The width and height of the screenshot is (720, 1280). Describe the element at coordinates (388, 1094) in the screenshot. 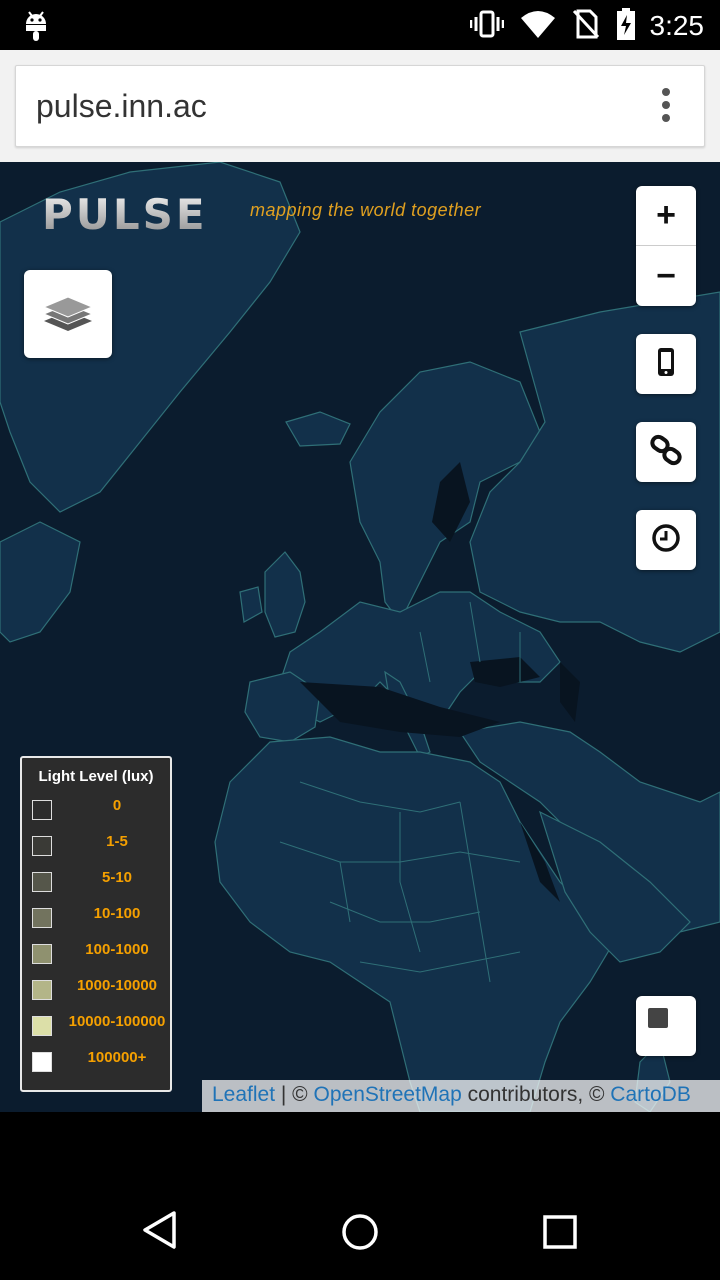

I see `openstreetmap-link: OpenStreetMap` at that location.